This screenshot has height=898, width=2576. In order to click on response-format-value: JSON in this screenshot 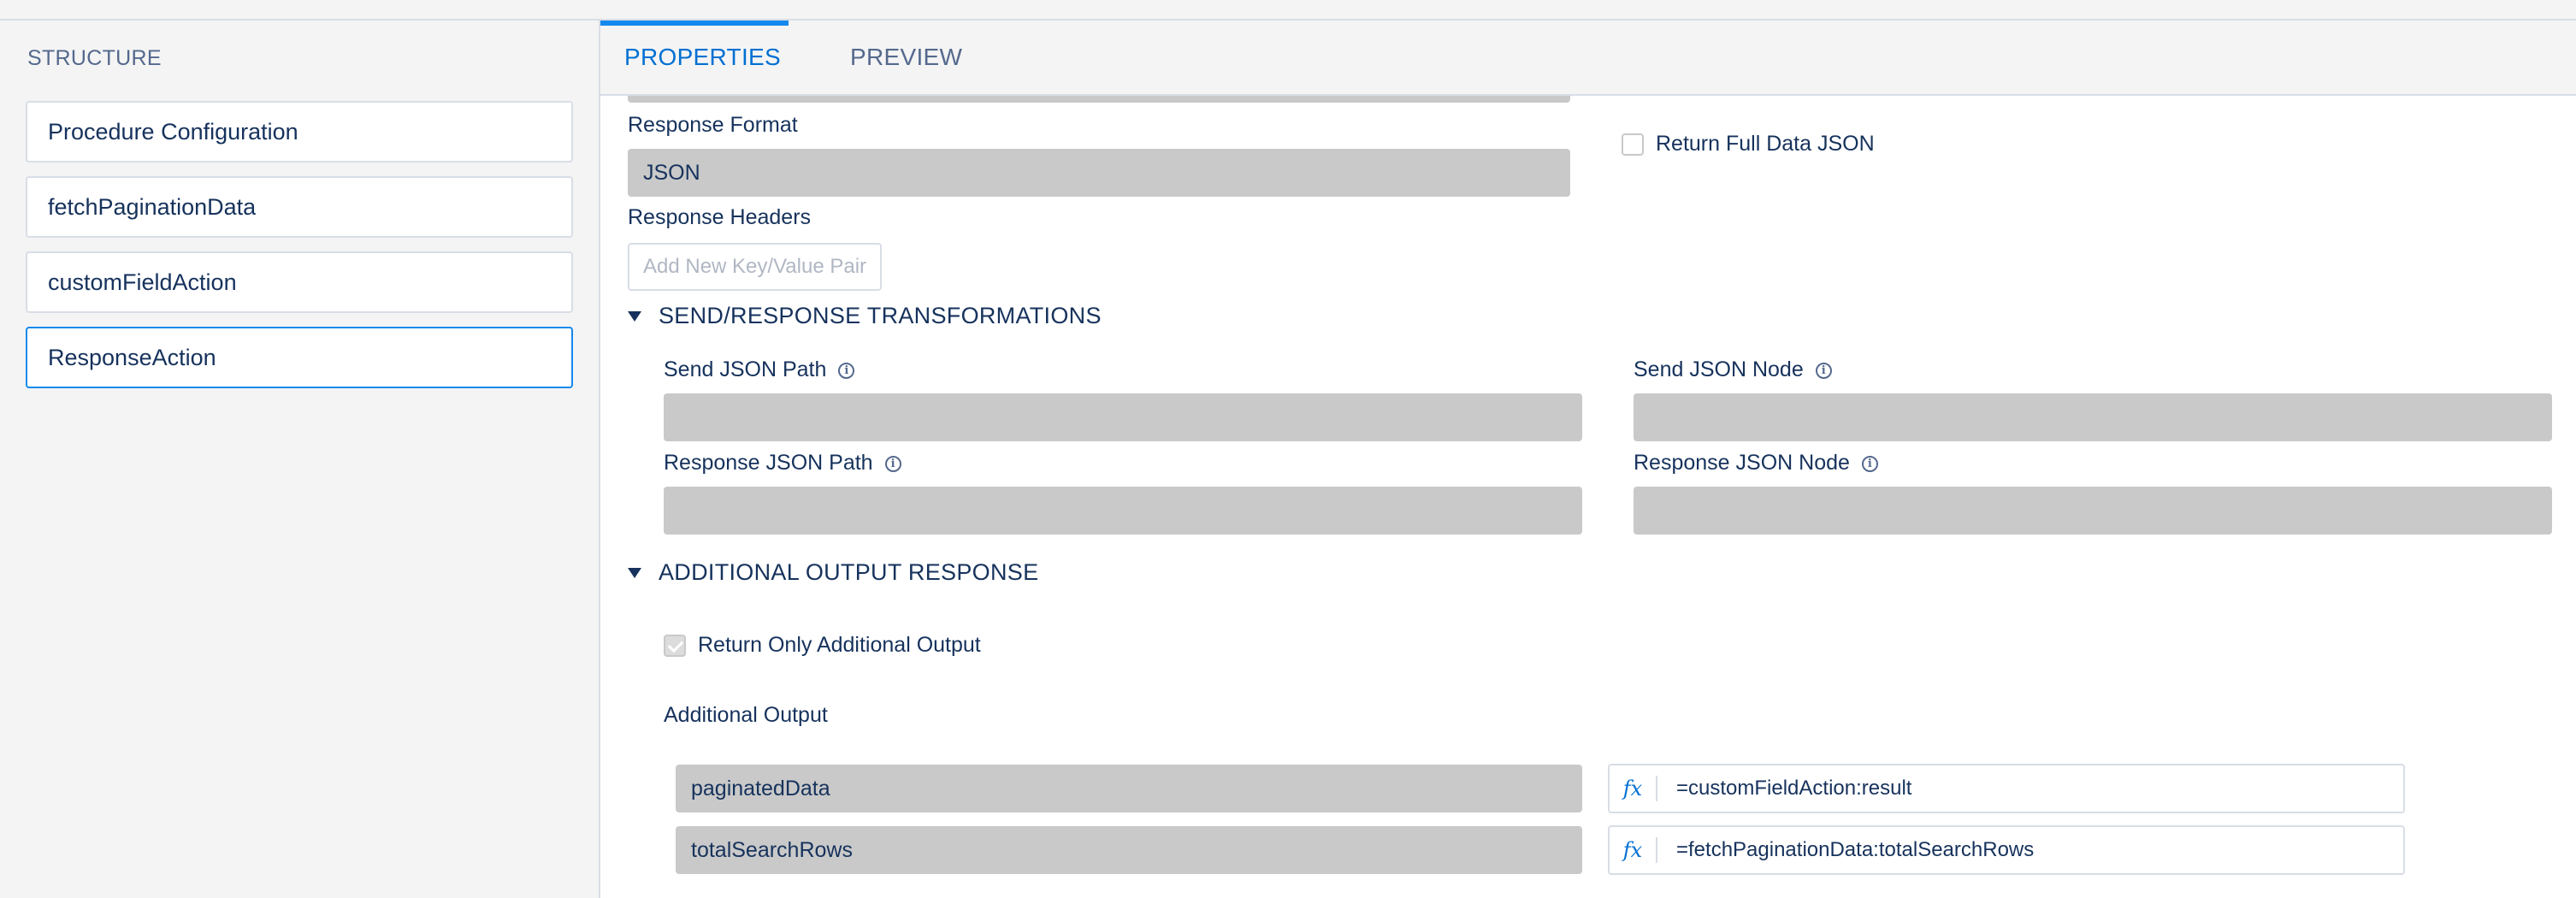, I will do `click(671, 172)`.